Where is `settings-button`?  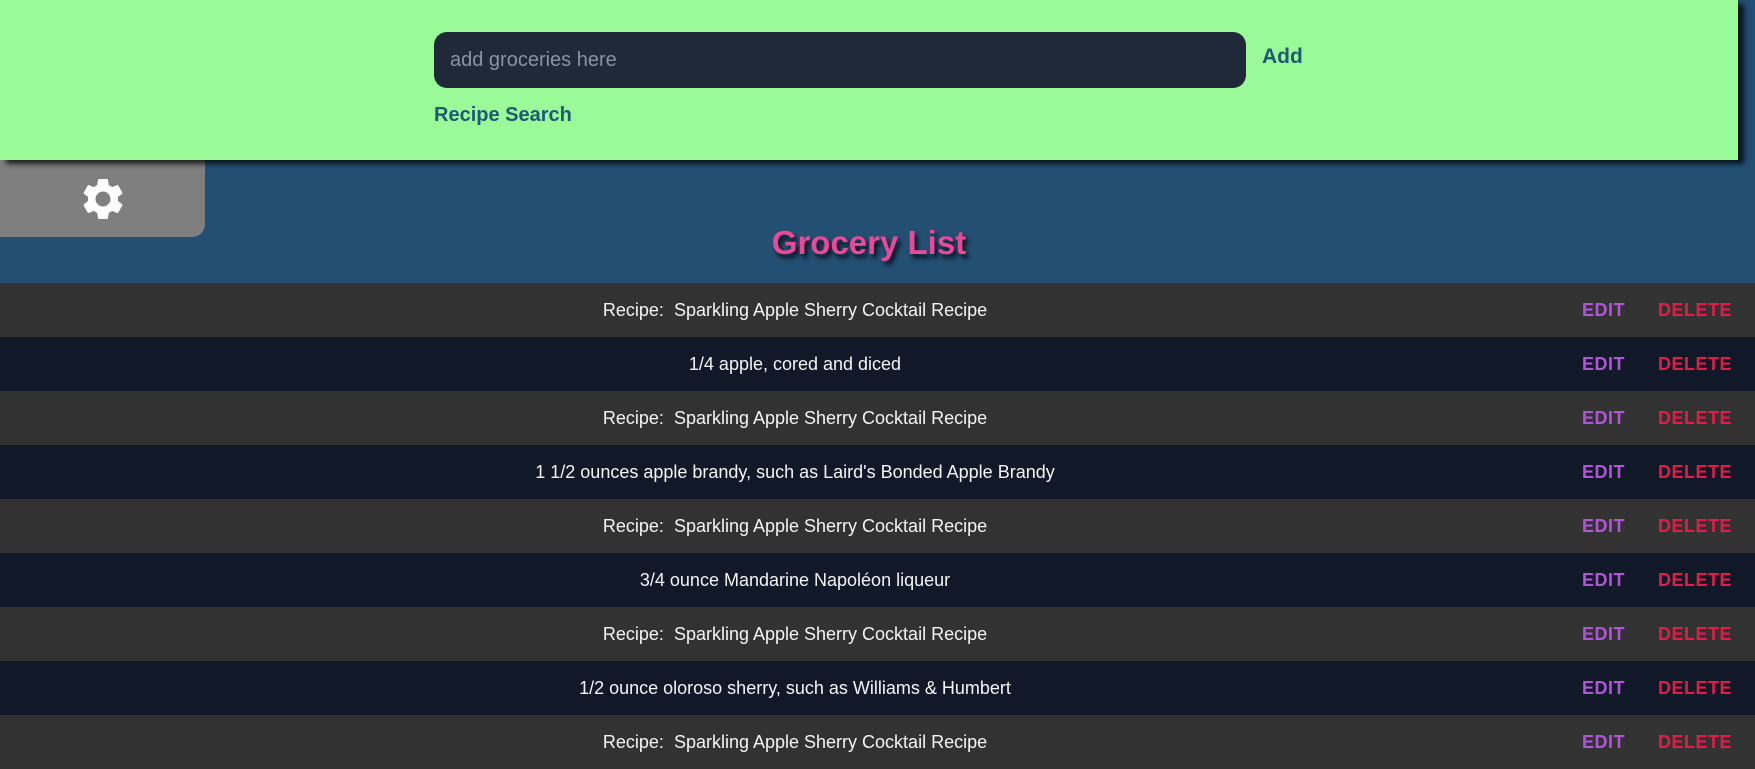
settings-button is located at coordinates (102, 198).